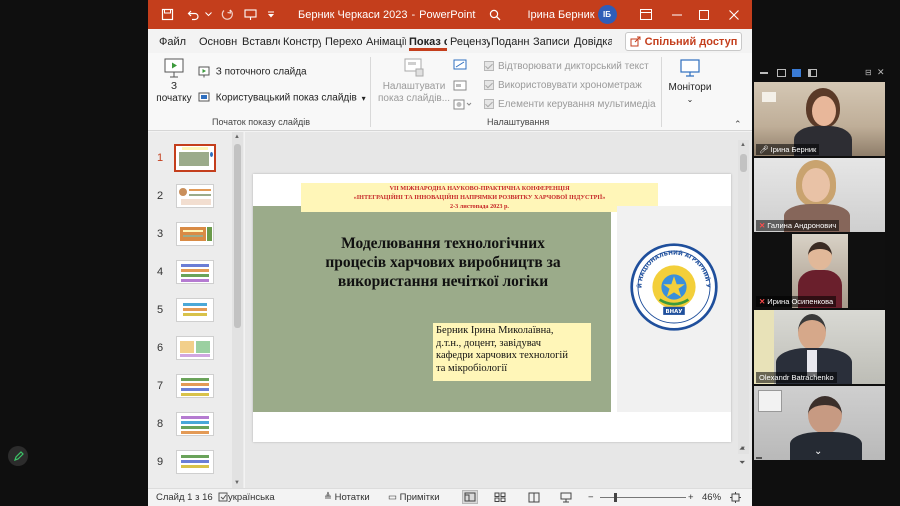 The width and height of the screenshot is (900, 506). What do you see at coordinates (470, 42) in the screenshot?
I see `tab-review: Рецензу` at bounding box center [470, 42].